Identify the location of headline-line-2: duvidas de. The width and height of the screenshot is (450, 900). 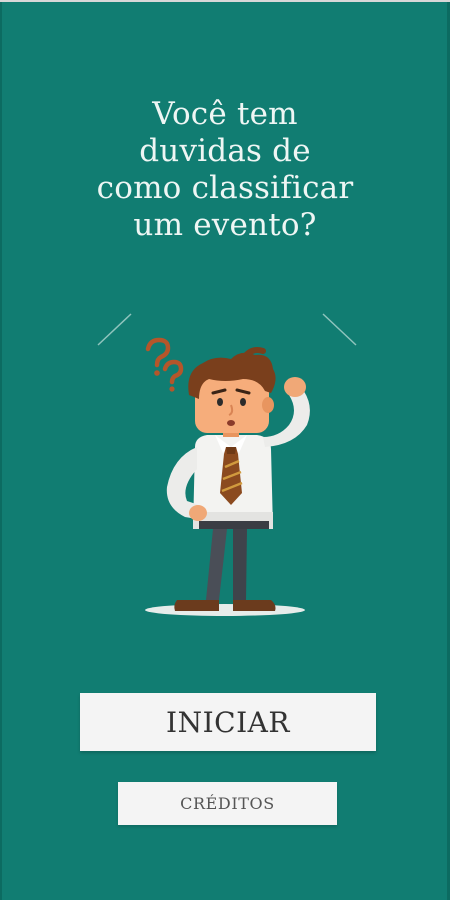
(225, 151).